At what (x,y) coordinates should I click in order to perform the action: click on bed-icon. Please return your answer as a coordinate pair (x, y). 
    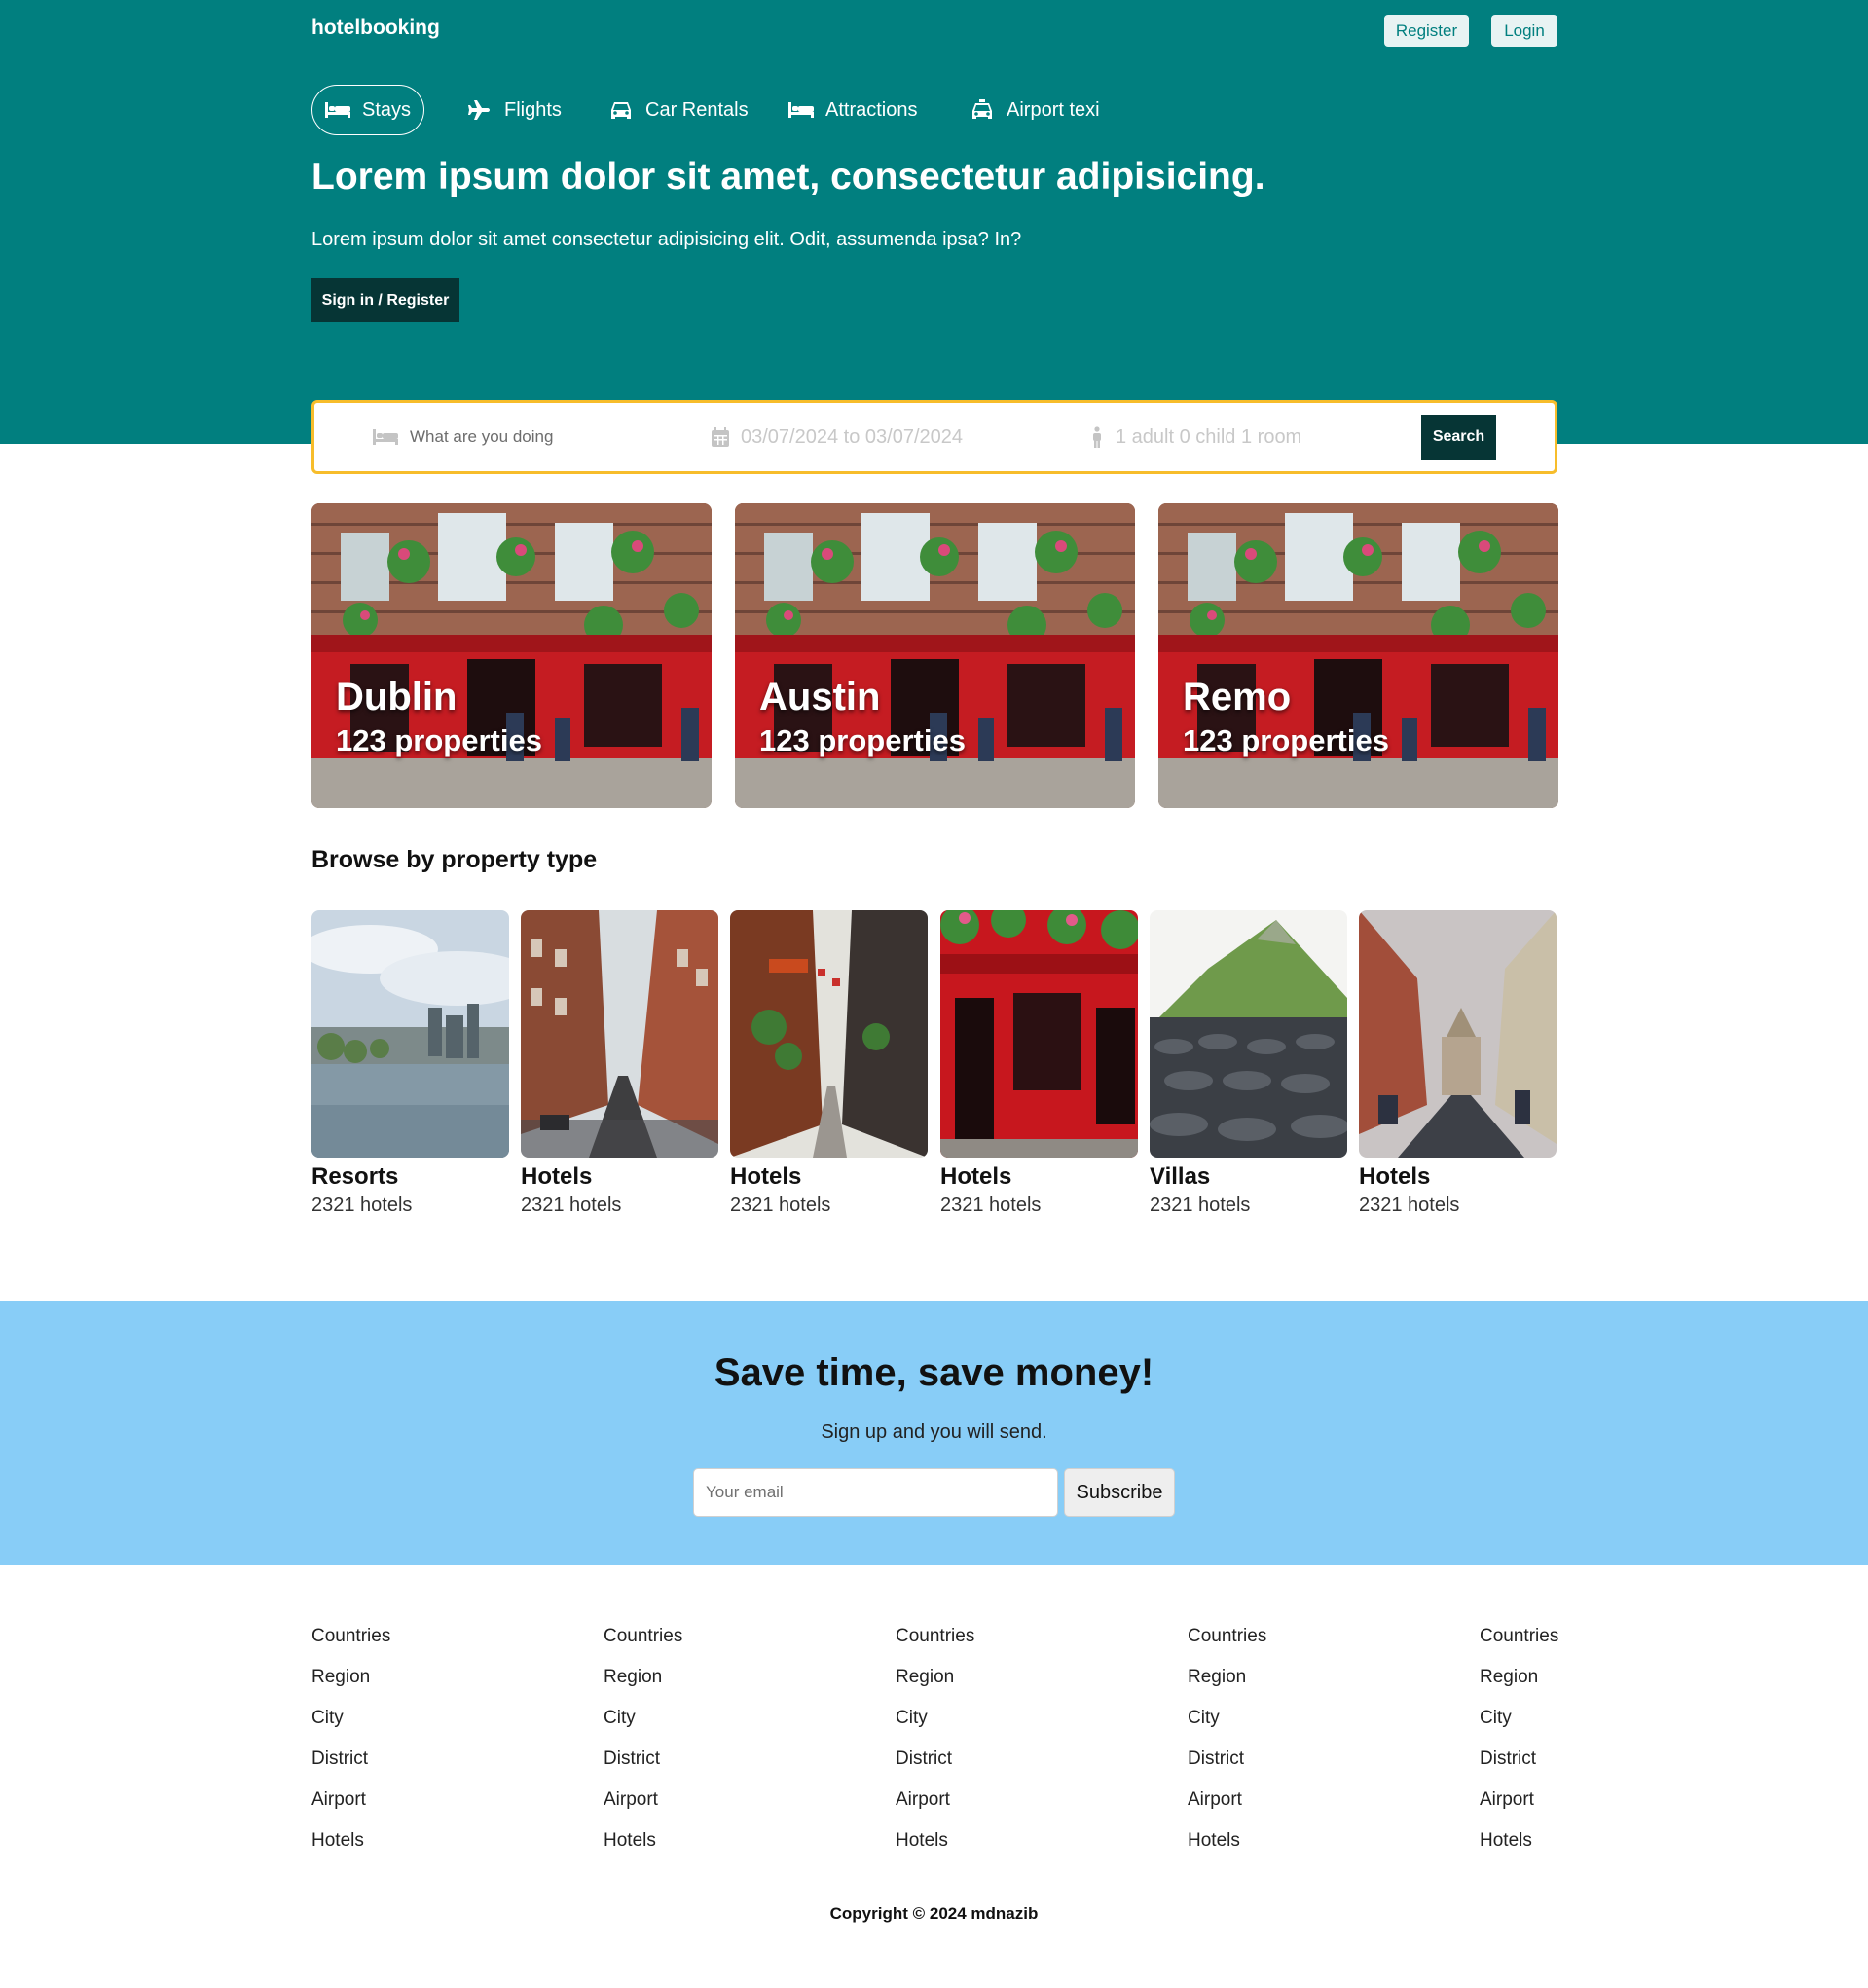
    Looking at the image, I should click on (386, 437).